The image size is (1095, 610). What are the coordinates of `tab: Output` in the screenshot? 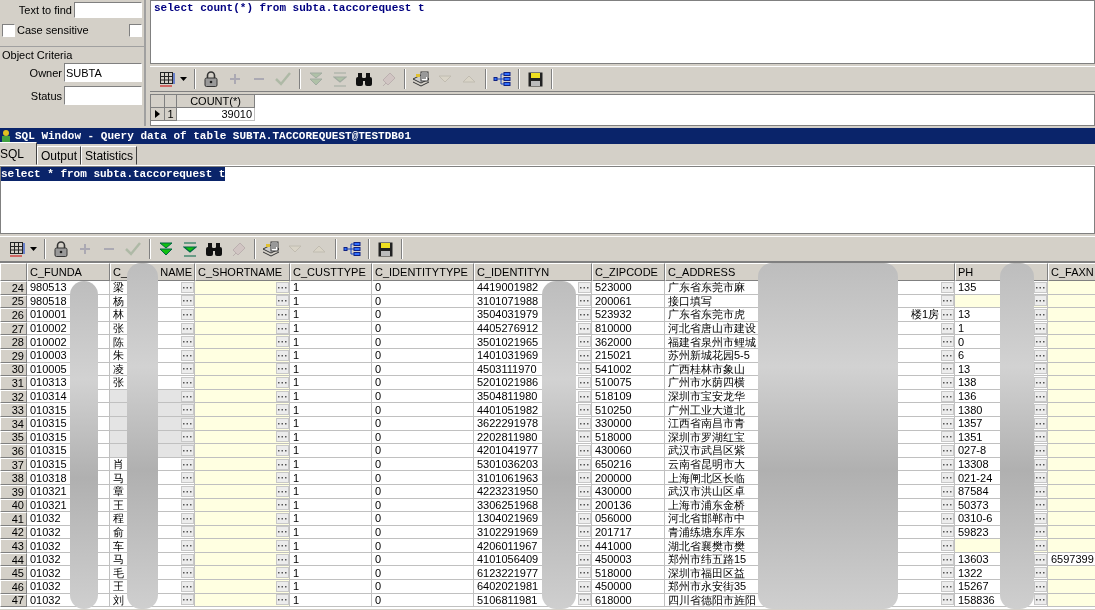 It's located at (59, 155).